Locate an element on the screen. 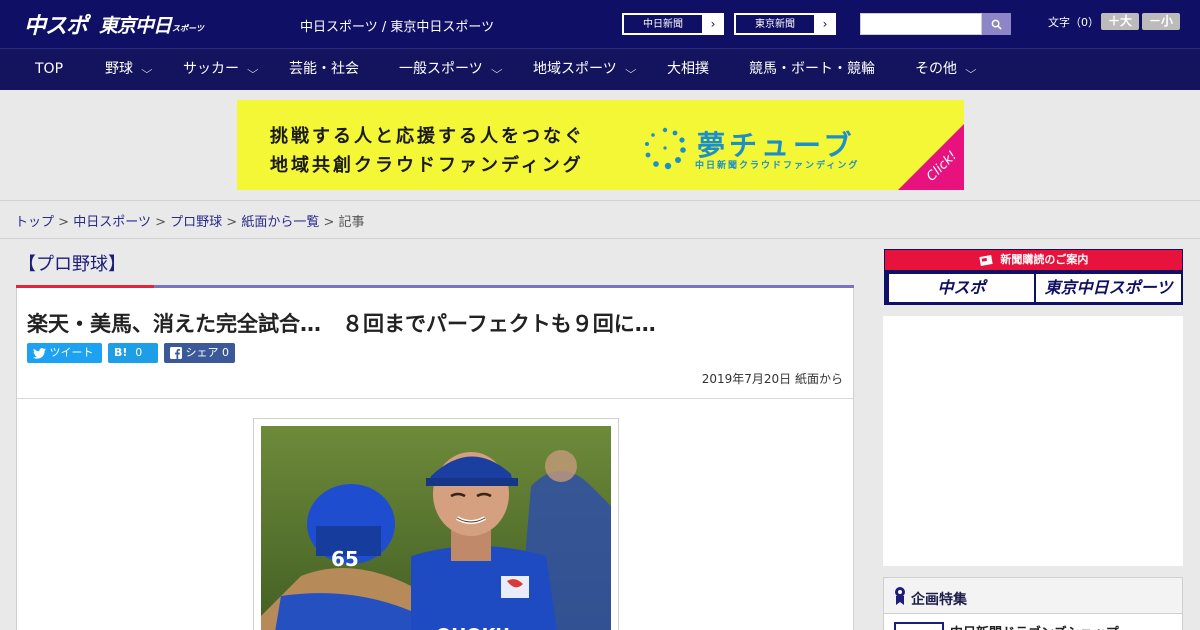  nav-item-label: その他 is located at coordinates (936, 69).